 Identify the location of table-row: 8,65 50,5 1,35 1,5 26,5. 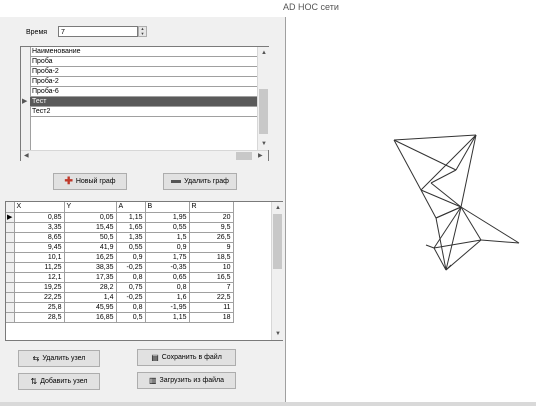
(120, 237).